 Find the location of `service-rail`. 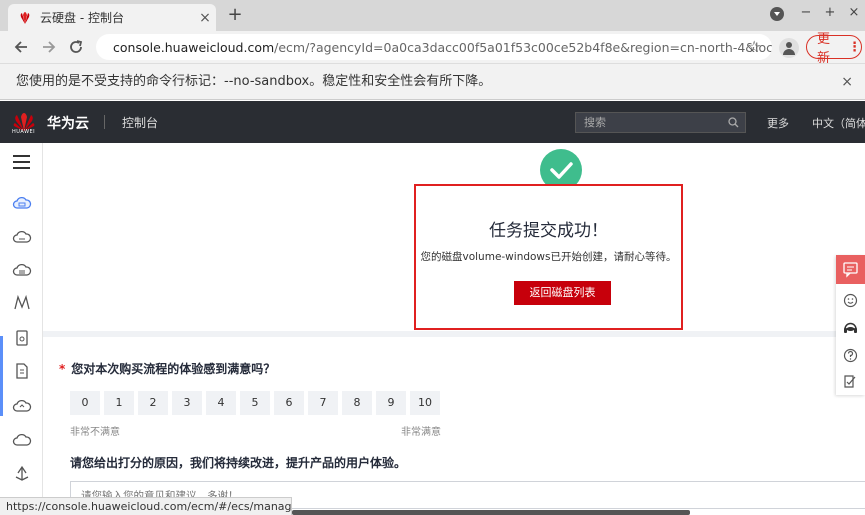

service-rail is located at coordinates (21, 329).